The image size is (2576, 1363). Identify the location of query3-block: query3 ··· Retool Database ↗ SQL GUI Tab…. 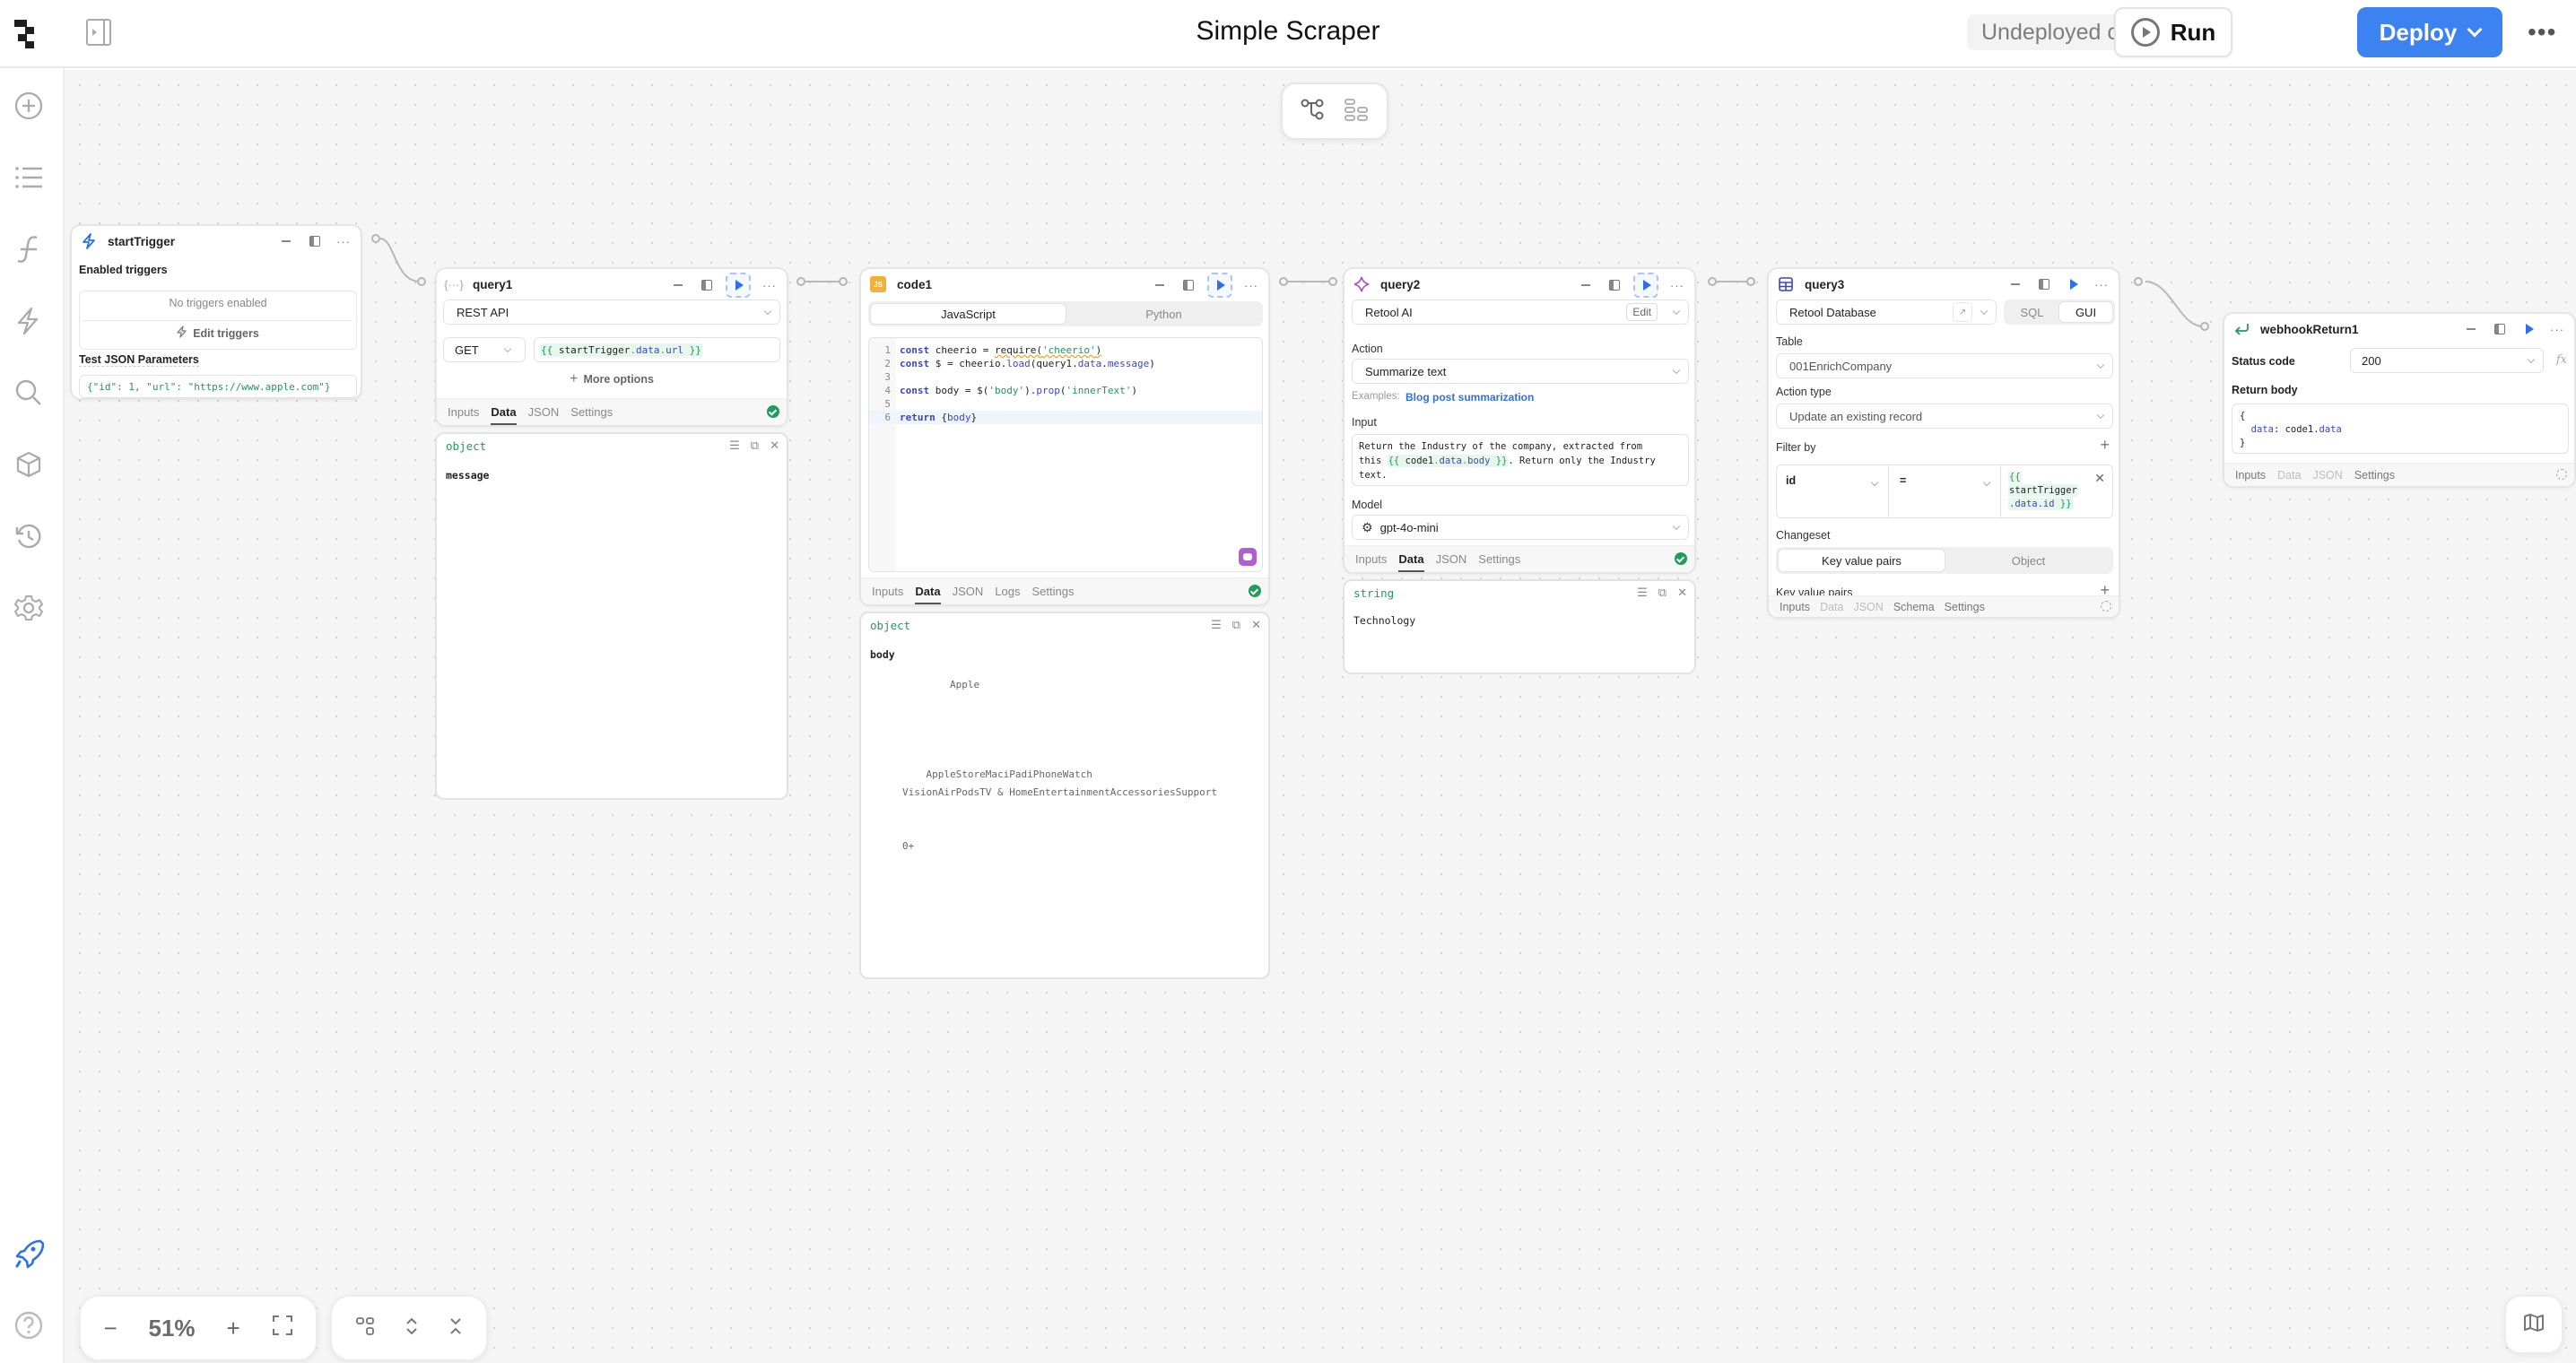
(1943, 443).